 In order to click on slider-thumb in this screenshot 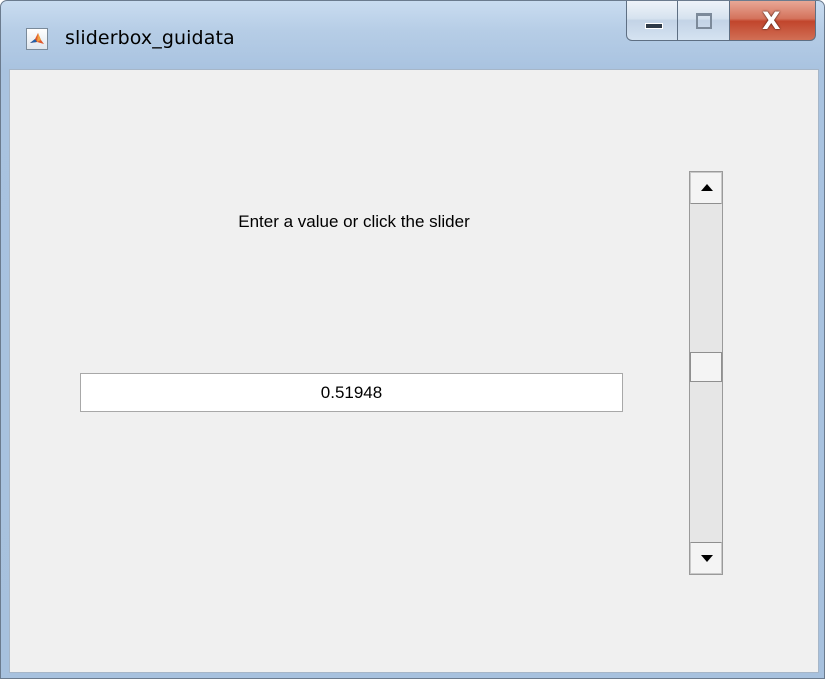, I will do `click(706, 367)`.